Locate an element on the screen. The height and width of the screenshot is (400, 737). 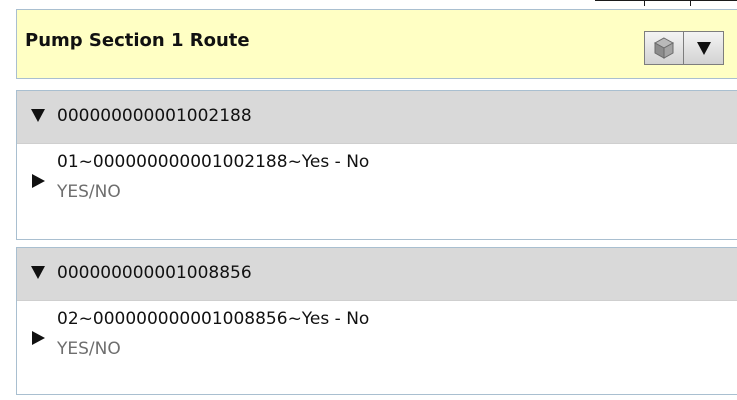
asset-header: 000000000001008856 is located at coordinates (377, 274).